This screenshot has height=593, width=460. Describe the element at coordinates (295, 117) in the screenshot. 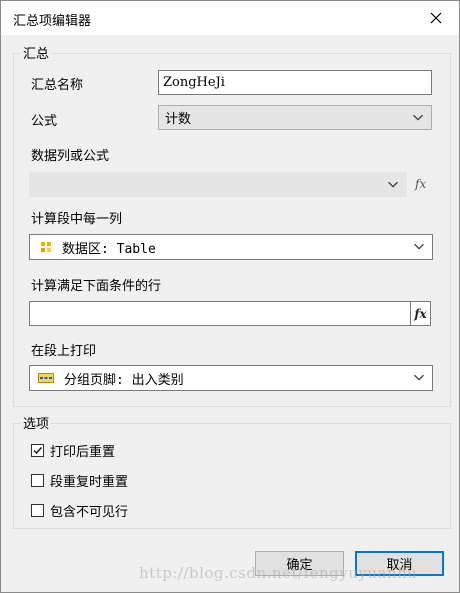

I see `formula-select: 计数` at that location.